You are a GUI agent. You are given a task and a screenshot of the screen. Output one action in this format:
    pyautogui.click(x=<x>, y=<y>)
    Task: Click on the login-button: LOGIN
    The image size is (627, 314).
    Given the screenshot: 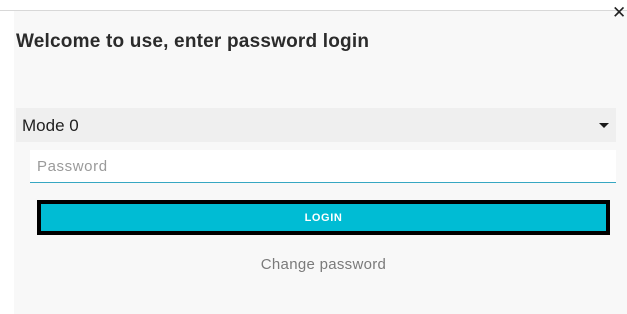 What is the action you would take?
    pyautogui.click(x=323, y=217)
    